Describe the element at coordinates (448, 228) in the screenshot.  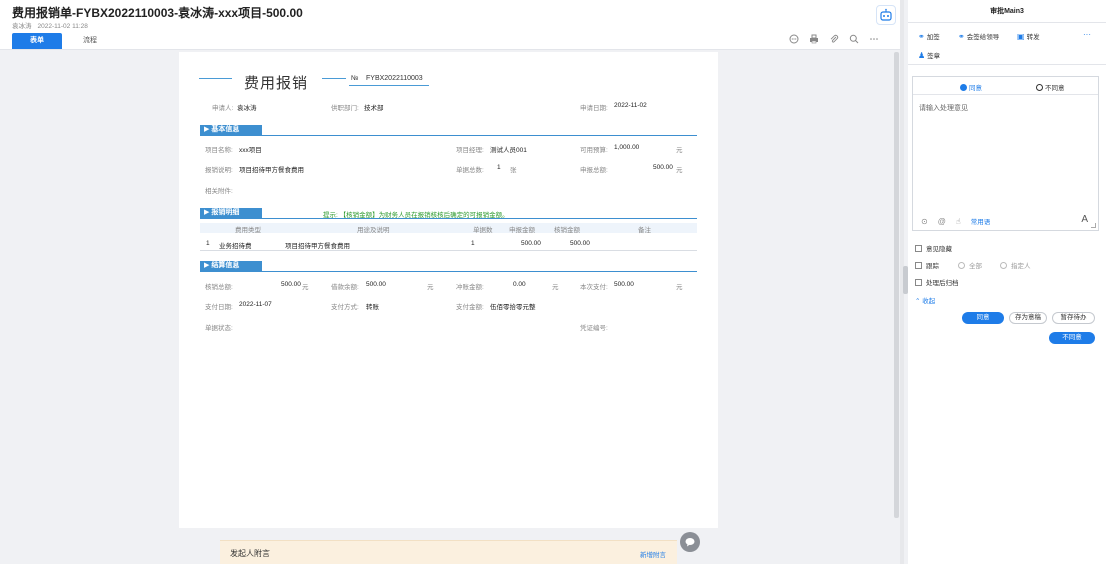
I see `detail-table-header` at that location.